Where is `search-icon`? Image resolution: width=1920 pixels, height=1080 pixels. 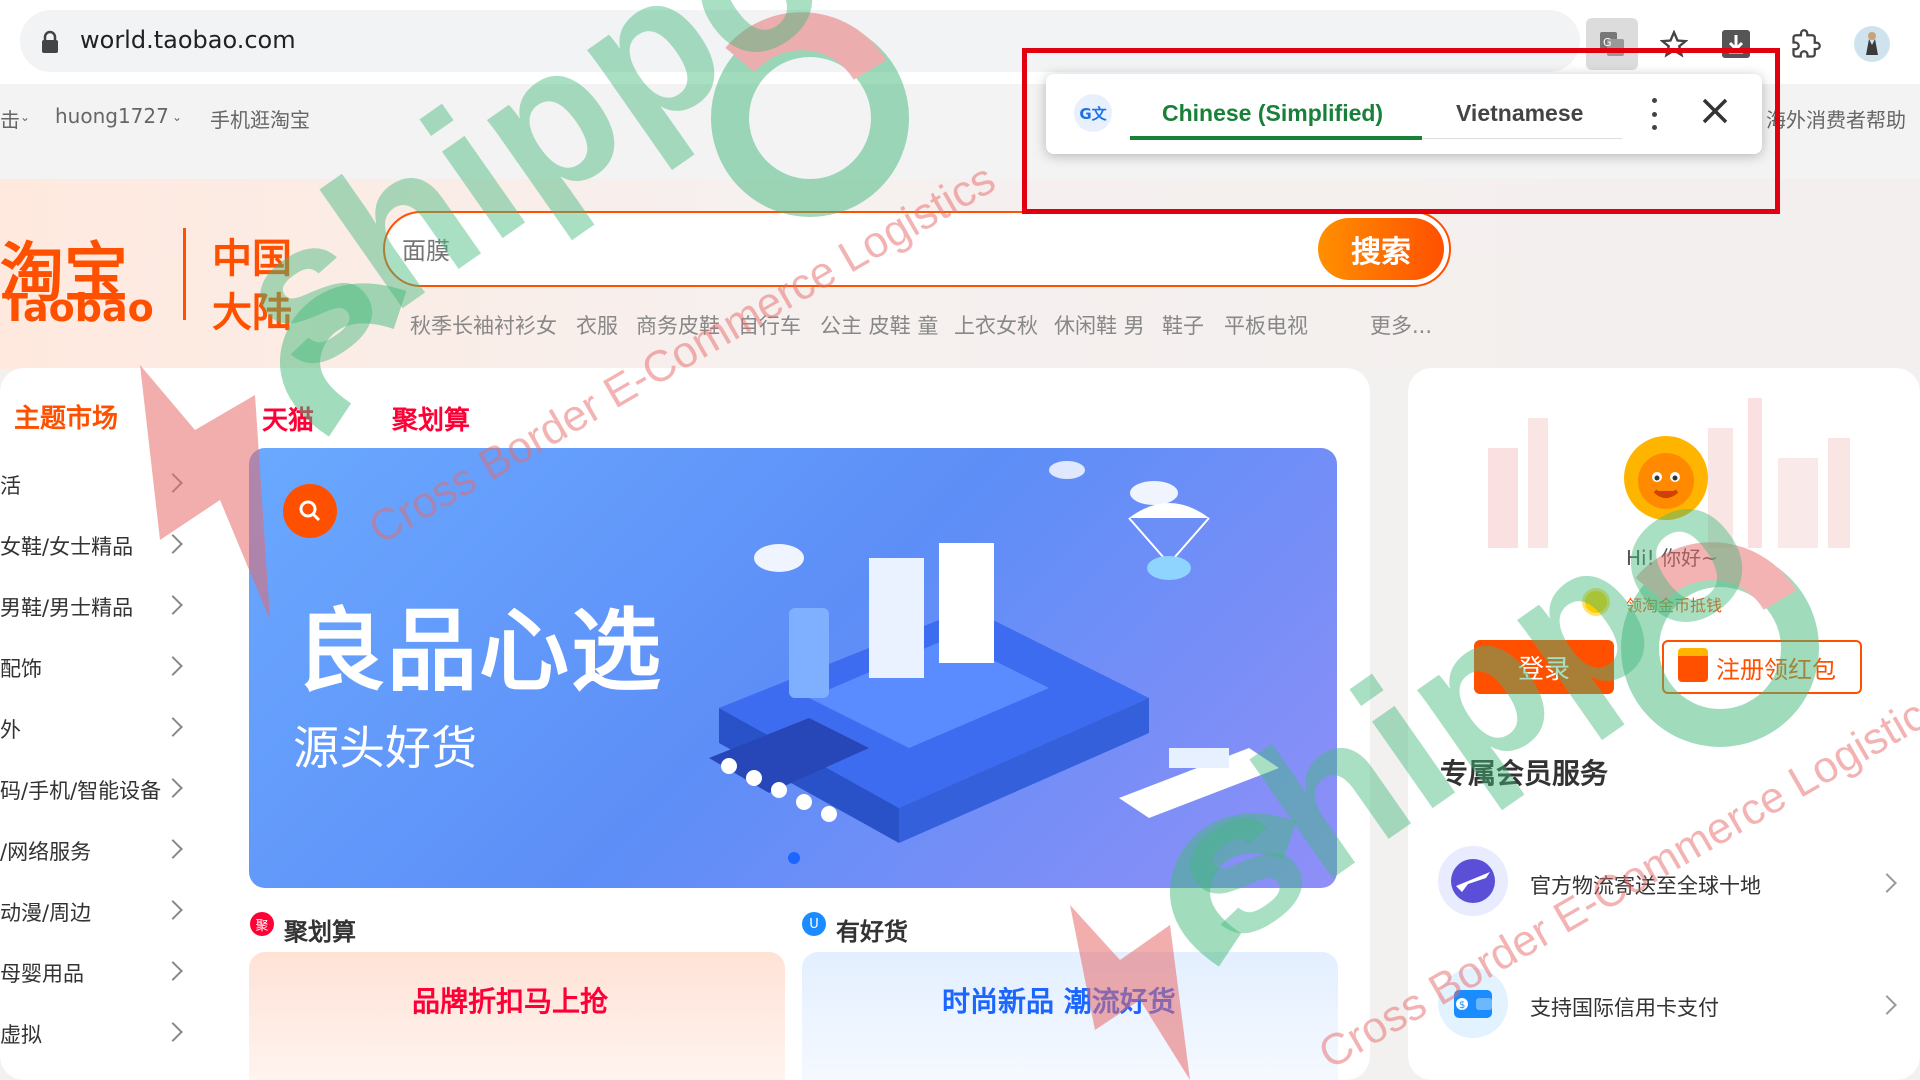
search-icon is located at coordinates (310, 511).